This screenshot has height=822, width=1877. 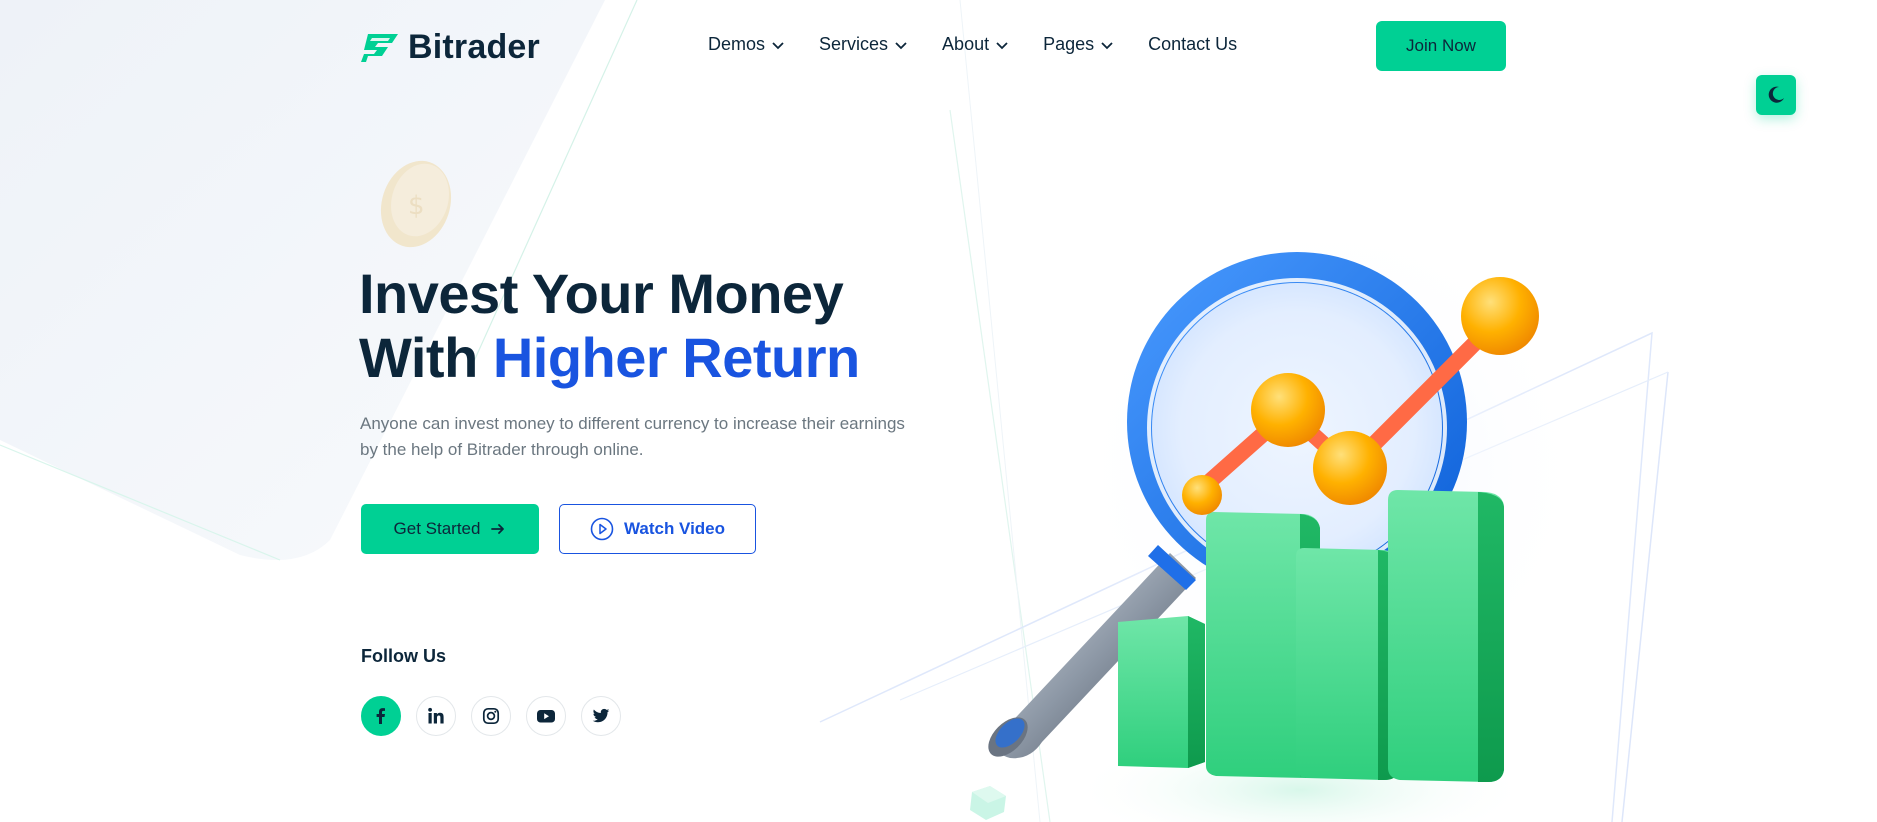 I want to click on nav-item-label: Contact Us, so click(x=1193, y=44).